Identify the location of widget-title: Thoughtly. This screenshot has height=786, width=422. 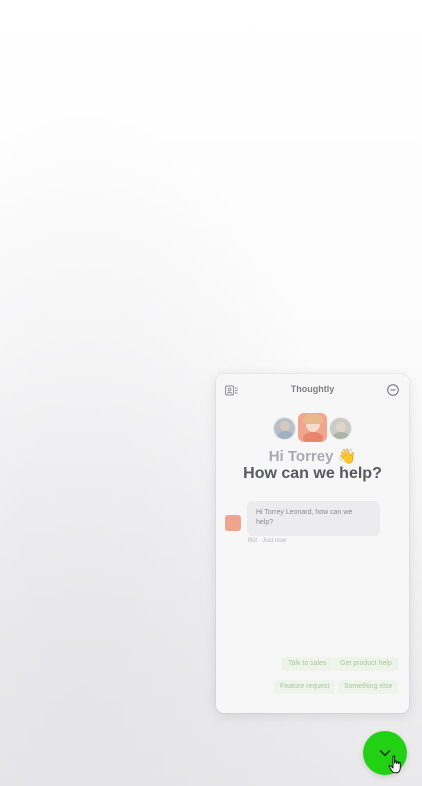
(312, 389).